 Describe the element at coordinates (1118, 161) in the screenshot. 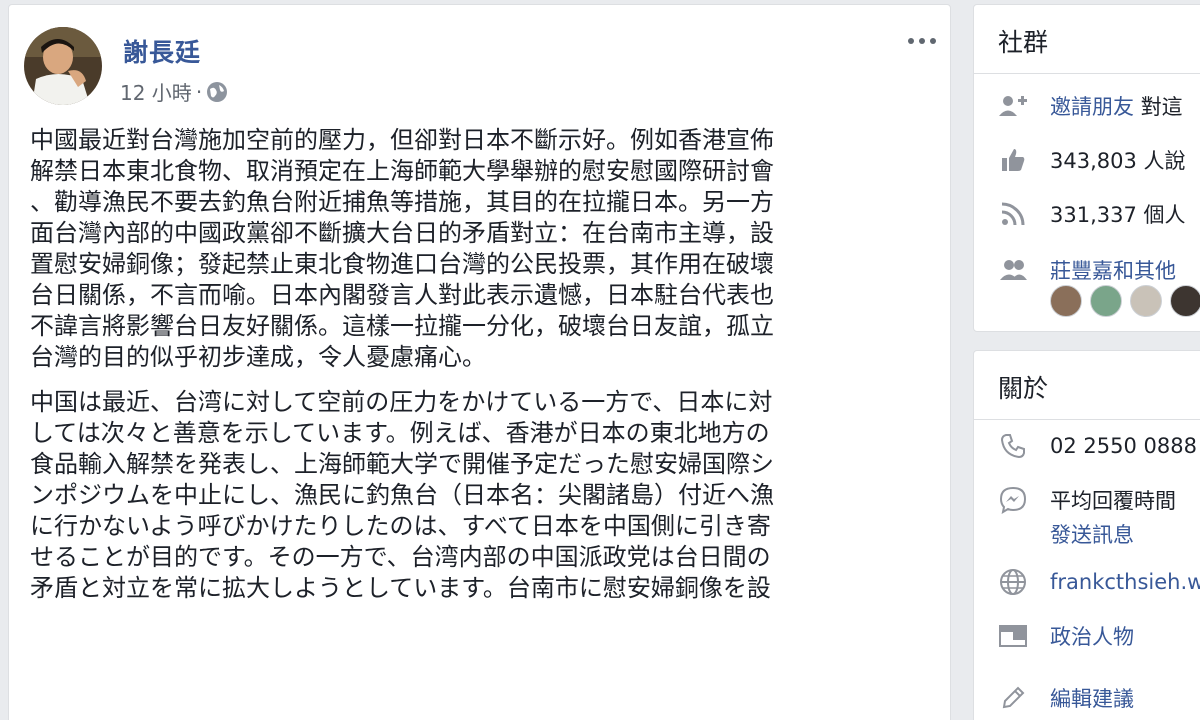

I see `likes-count: 343,803 人說` at that location.